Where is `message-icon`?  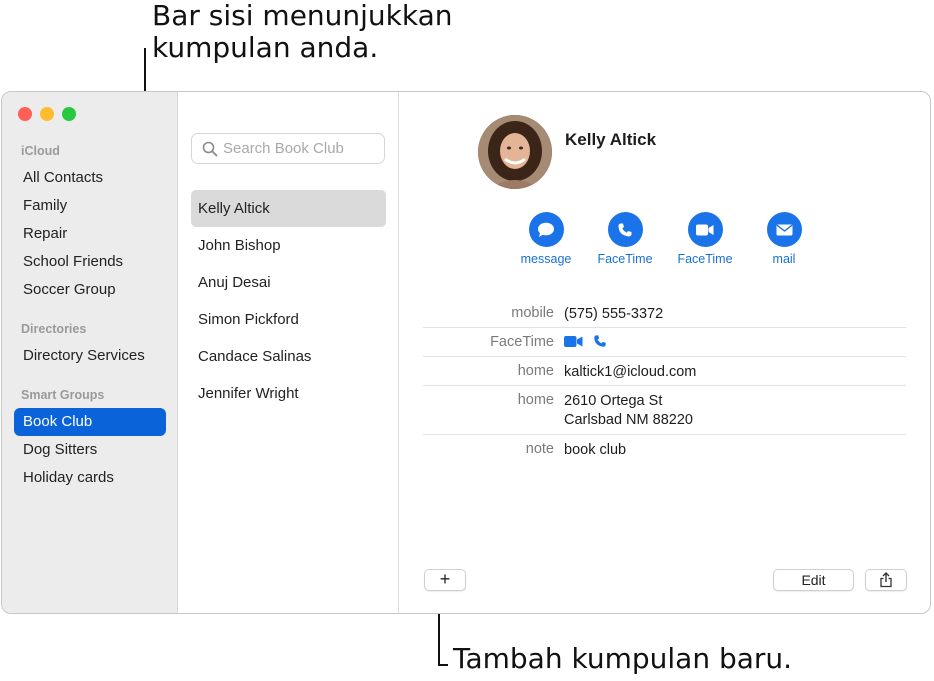 message-icon is located at coordinates (546, 229).